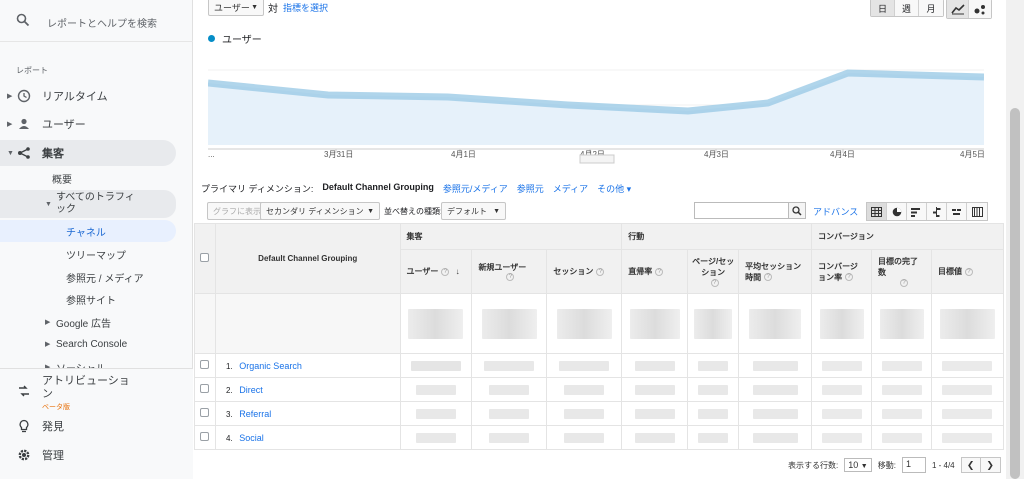  Describe the element at coordinates (105, 279) in the screenshot. I see `sidebar-item-label: 参照元 / メディア` at that location.